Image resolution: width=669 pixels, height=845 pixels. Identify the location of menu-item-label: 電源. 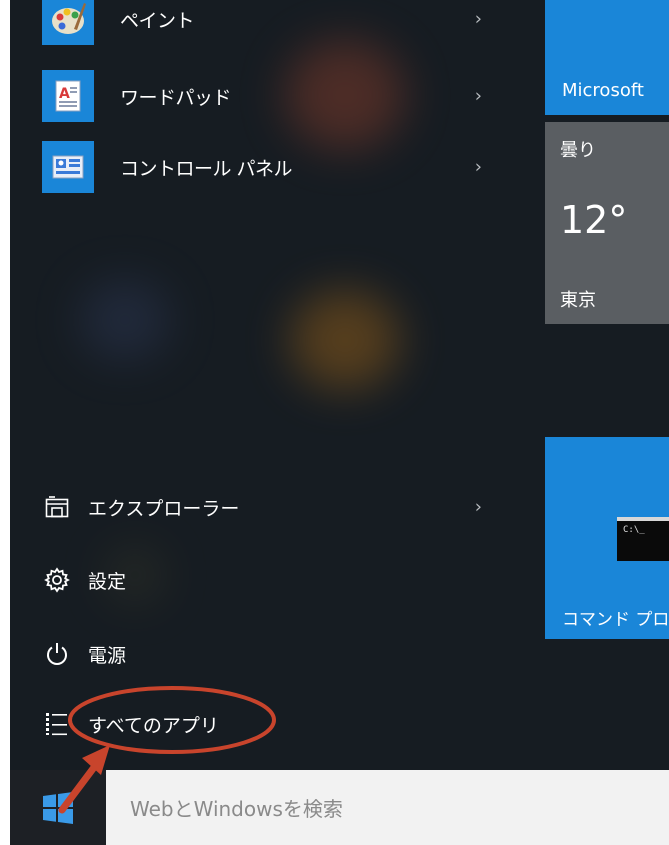
(107, 655).